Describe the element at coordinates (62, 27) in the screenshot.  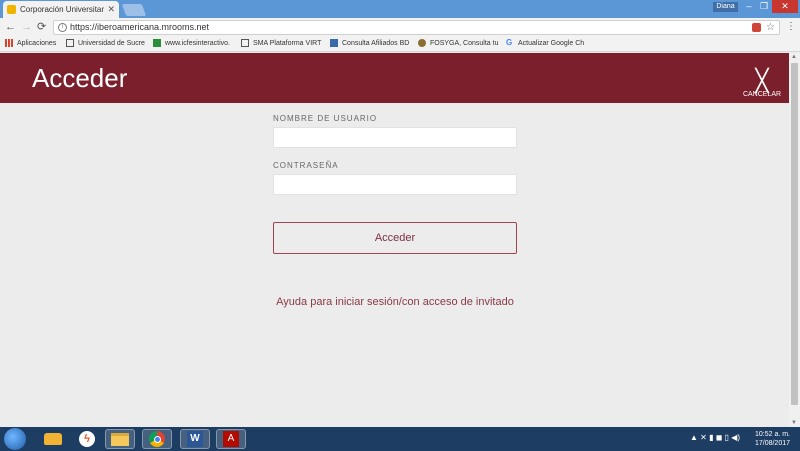
I see `info-icon: i` at that location.